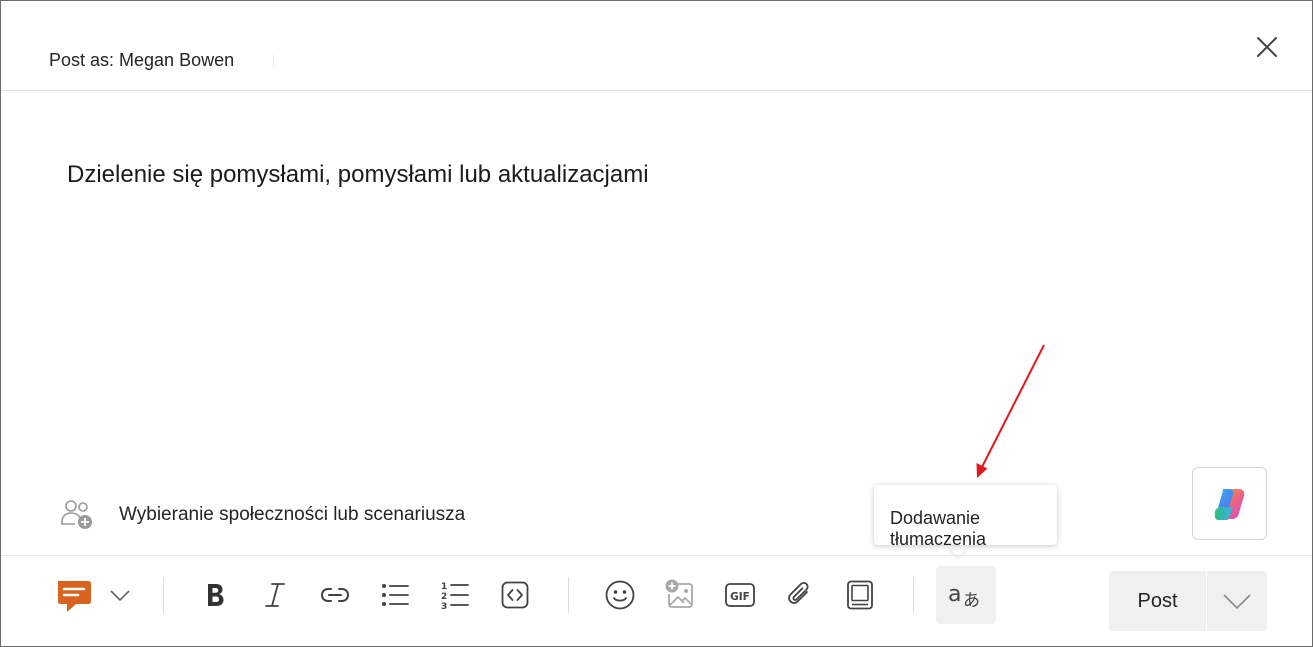 The width and height of the screenshot is (1313, 647). I want to click on italic-button, so click(275, 595).